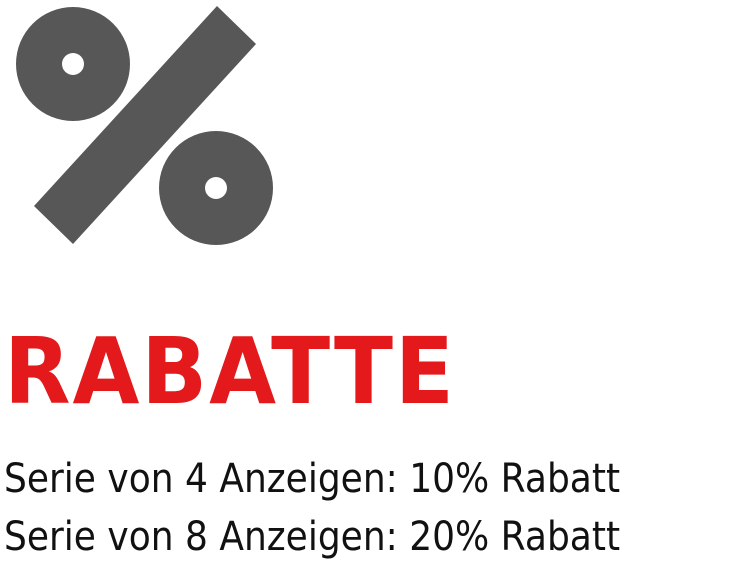  What do you see at coordinates (216, 188) in the screenshot?
I see `percent-lower-hole` at bounding box center [216, 188].